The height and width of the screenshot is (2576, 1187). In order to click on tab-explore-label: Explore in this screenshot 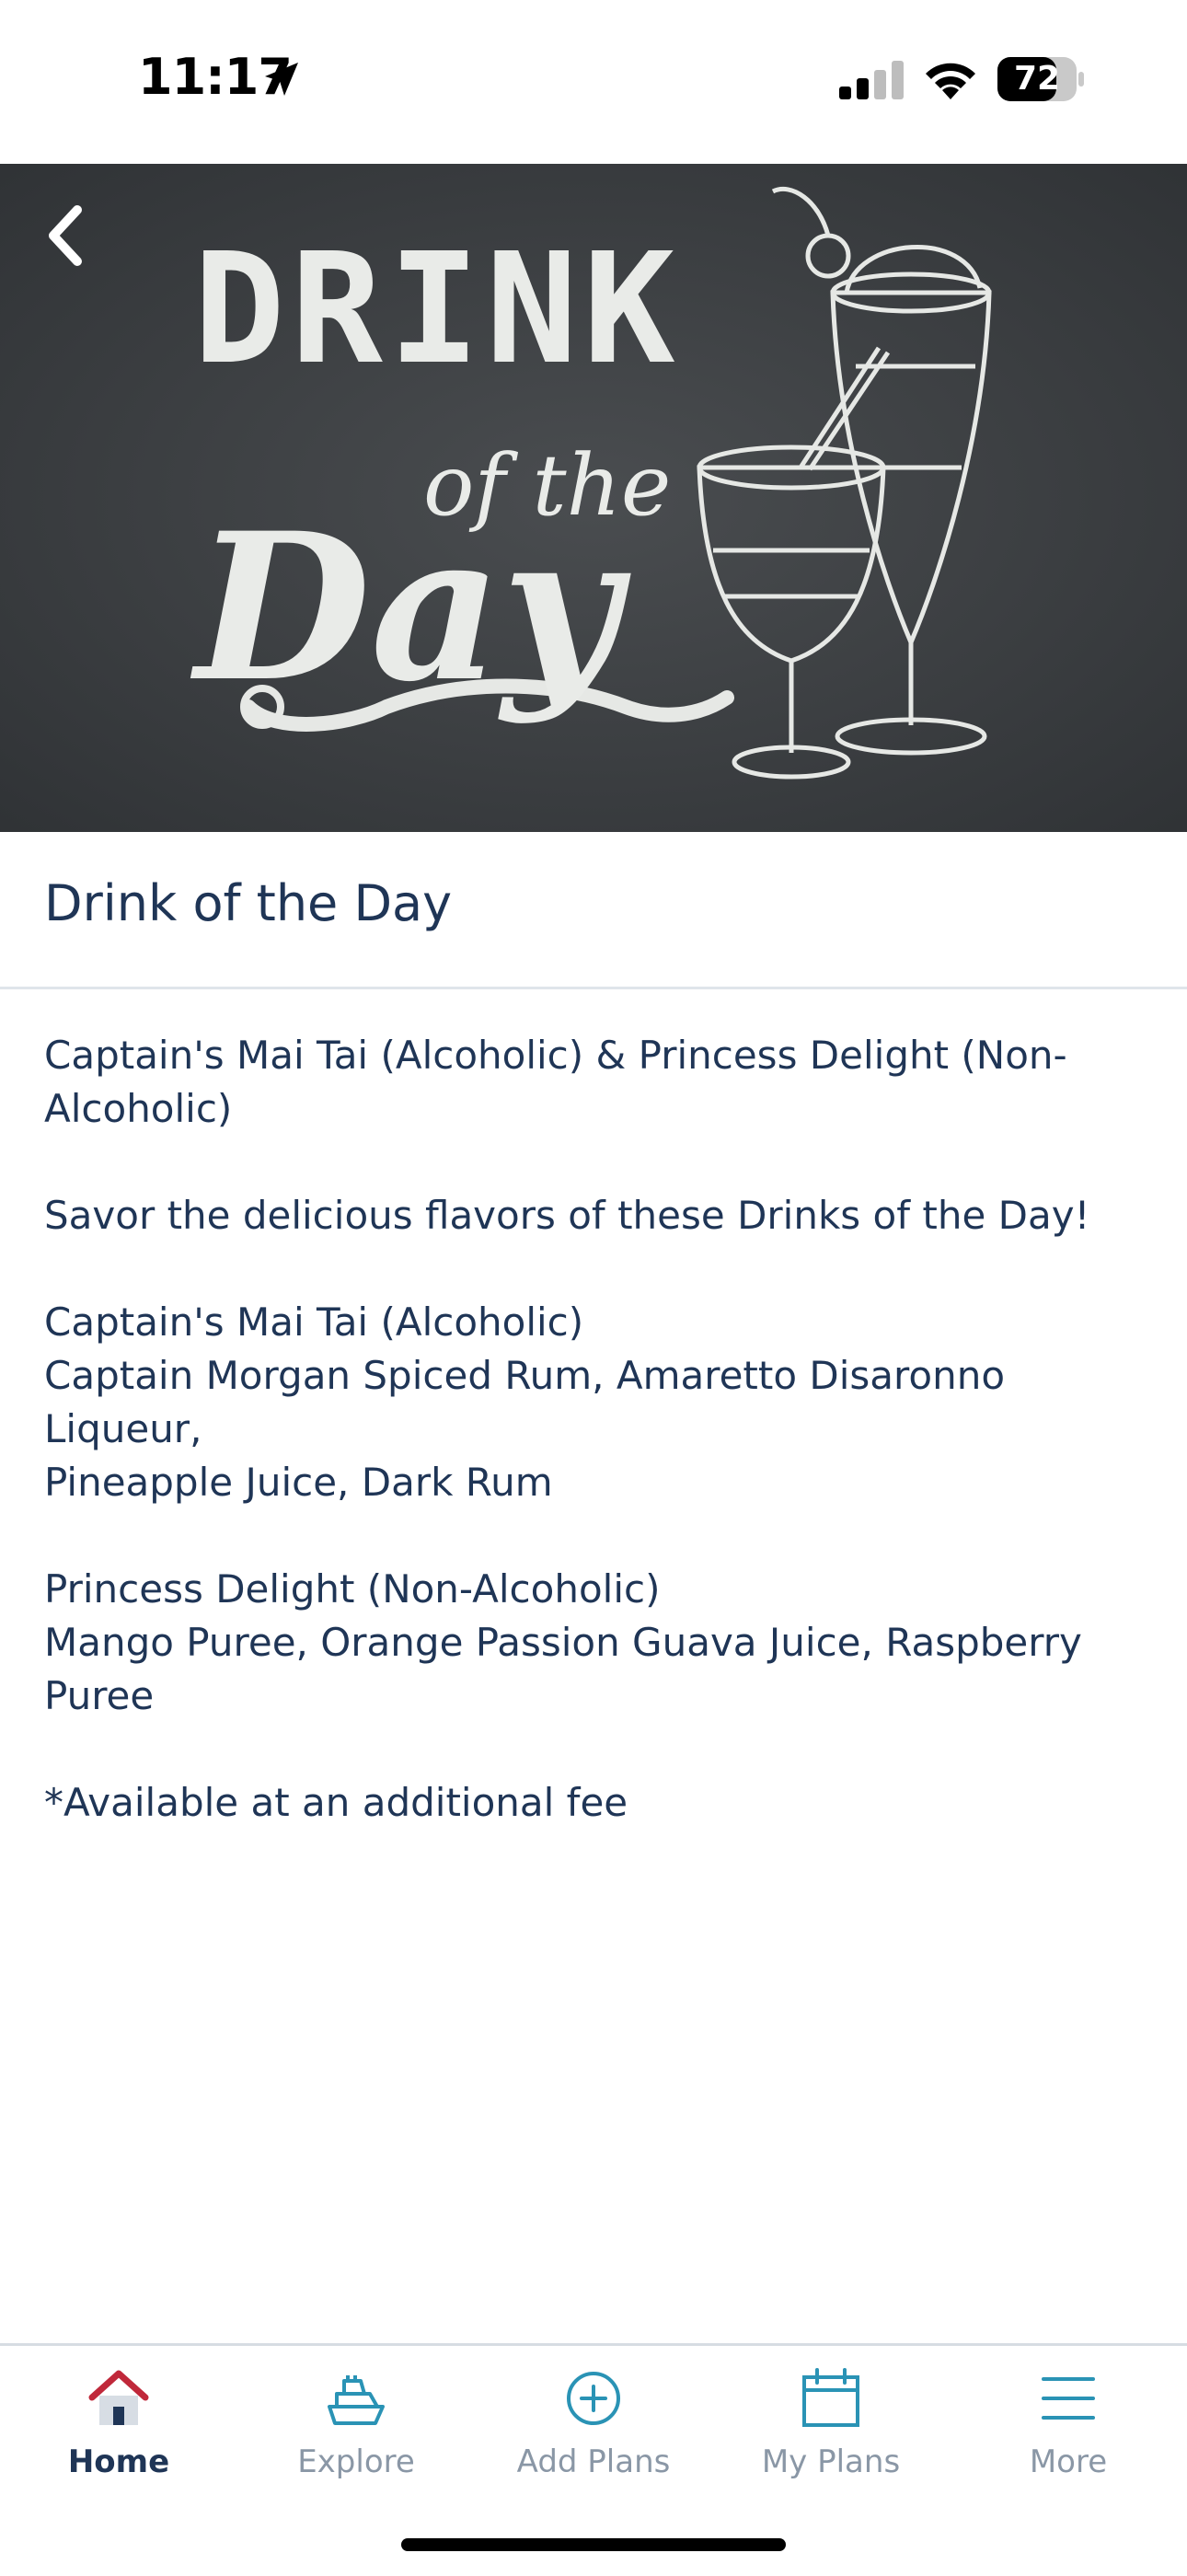, I will do `click(356, 2461)`.